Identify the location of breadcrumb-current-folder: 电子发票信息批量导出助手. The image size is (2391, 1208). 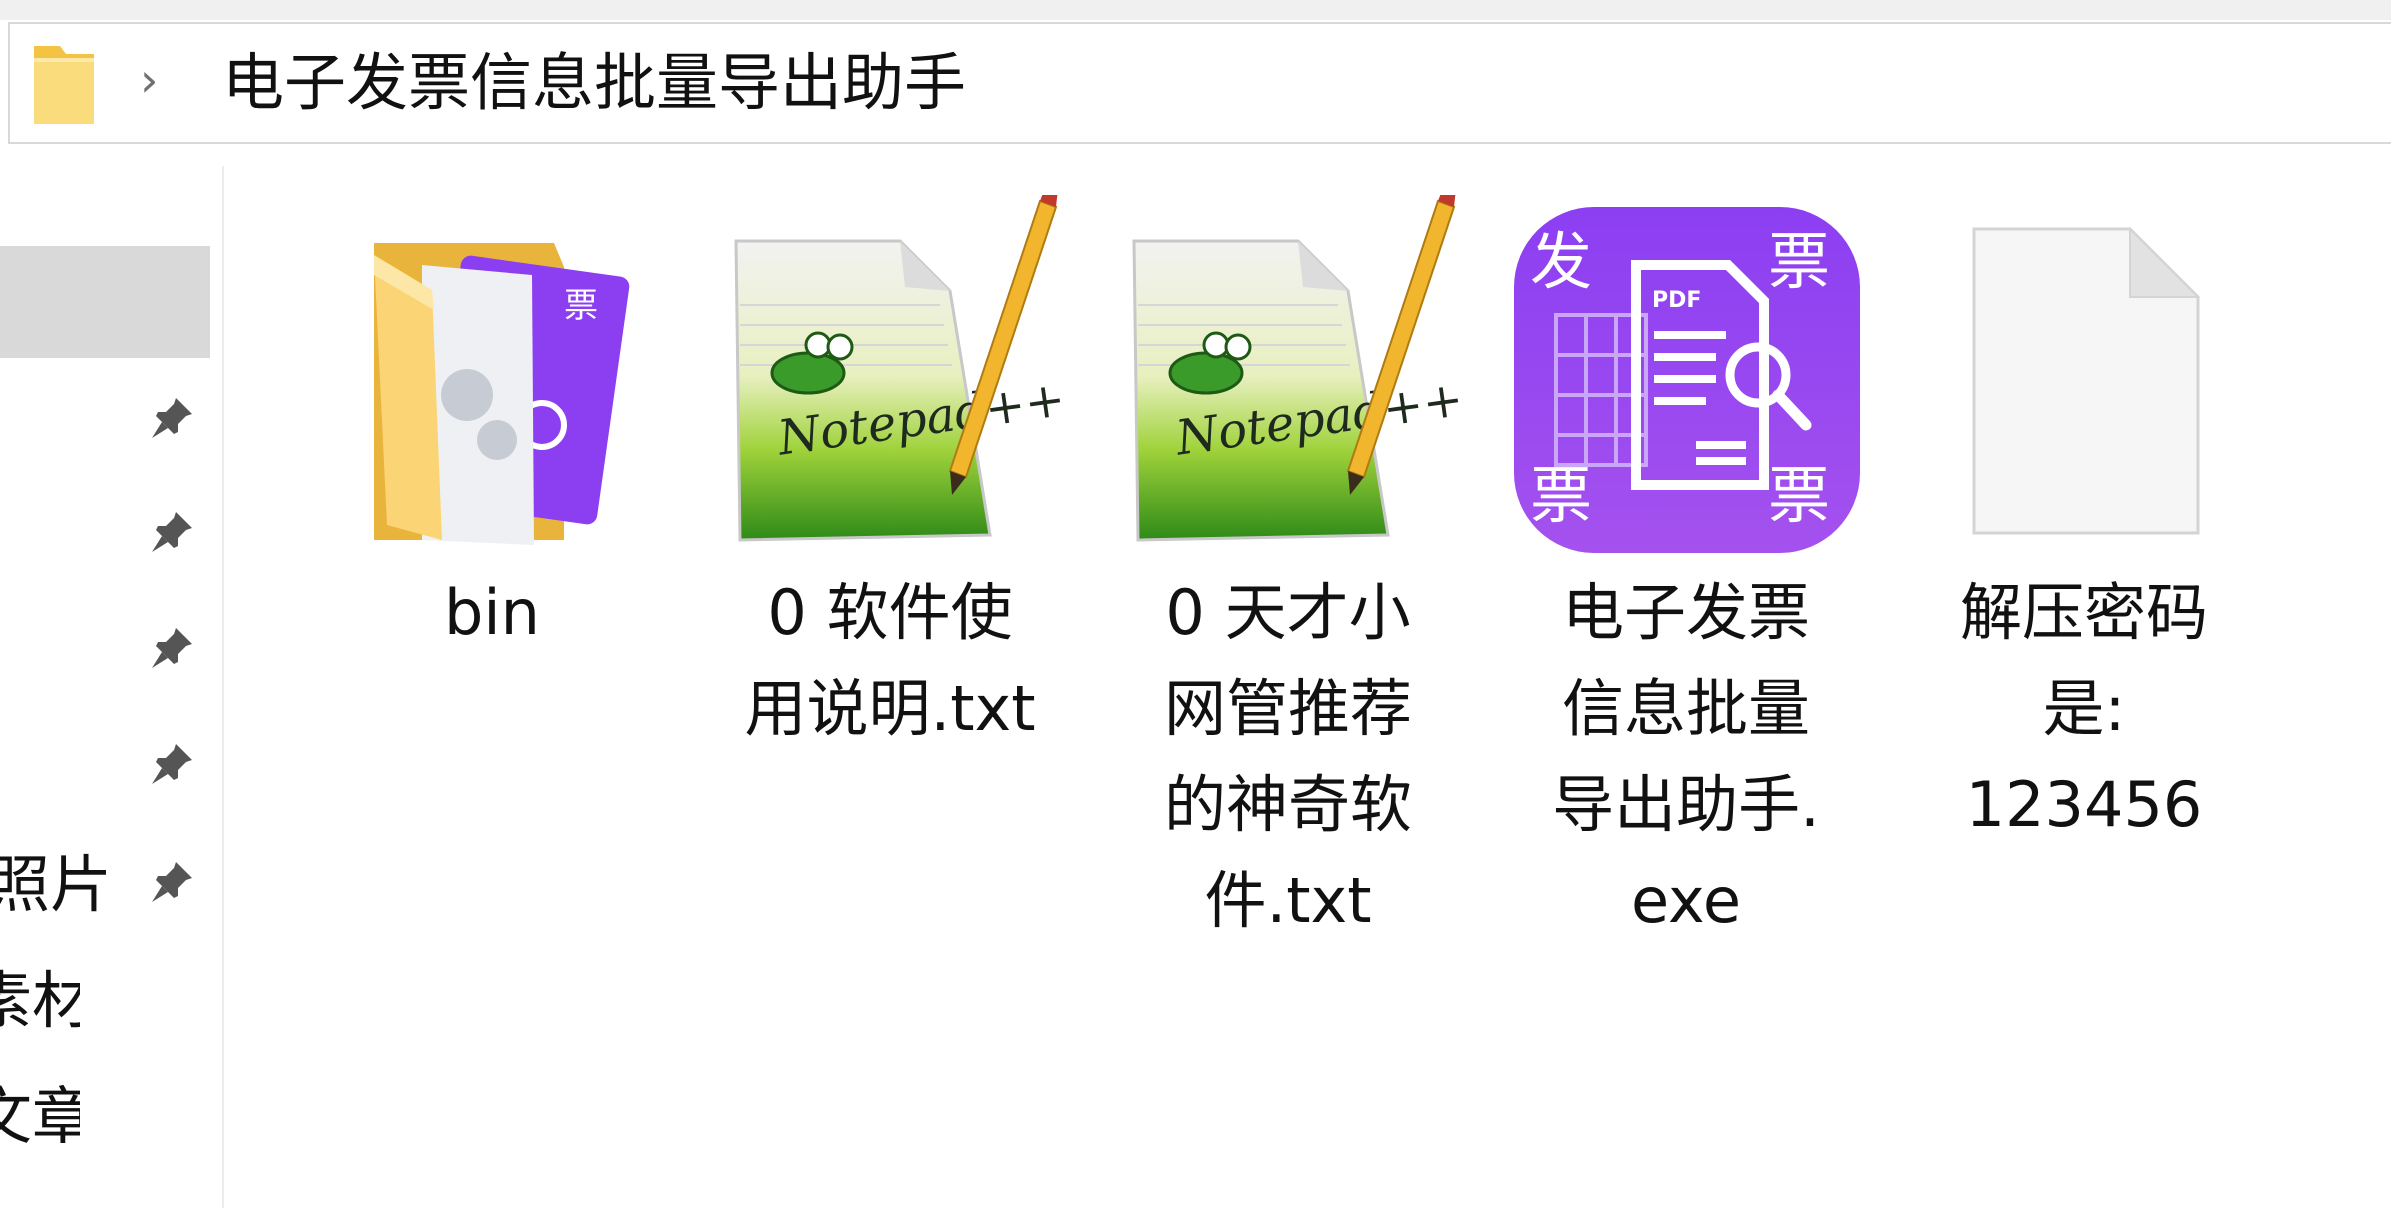
(594, 83).